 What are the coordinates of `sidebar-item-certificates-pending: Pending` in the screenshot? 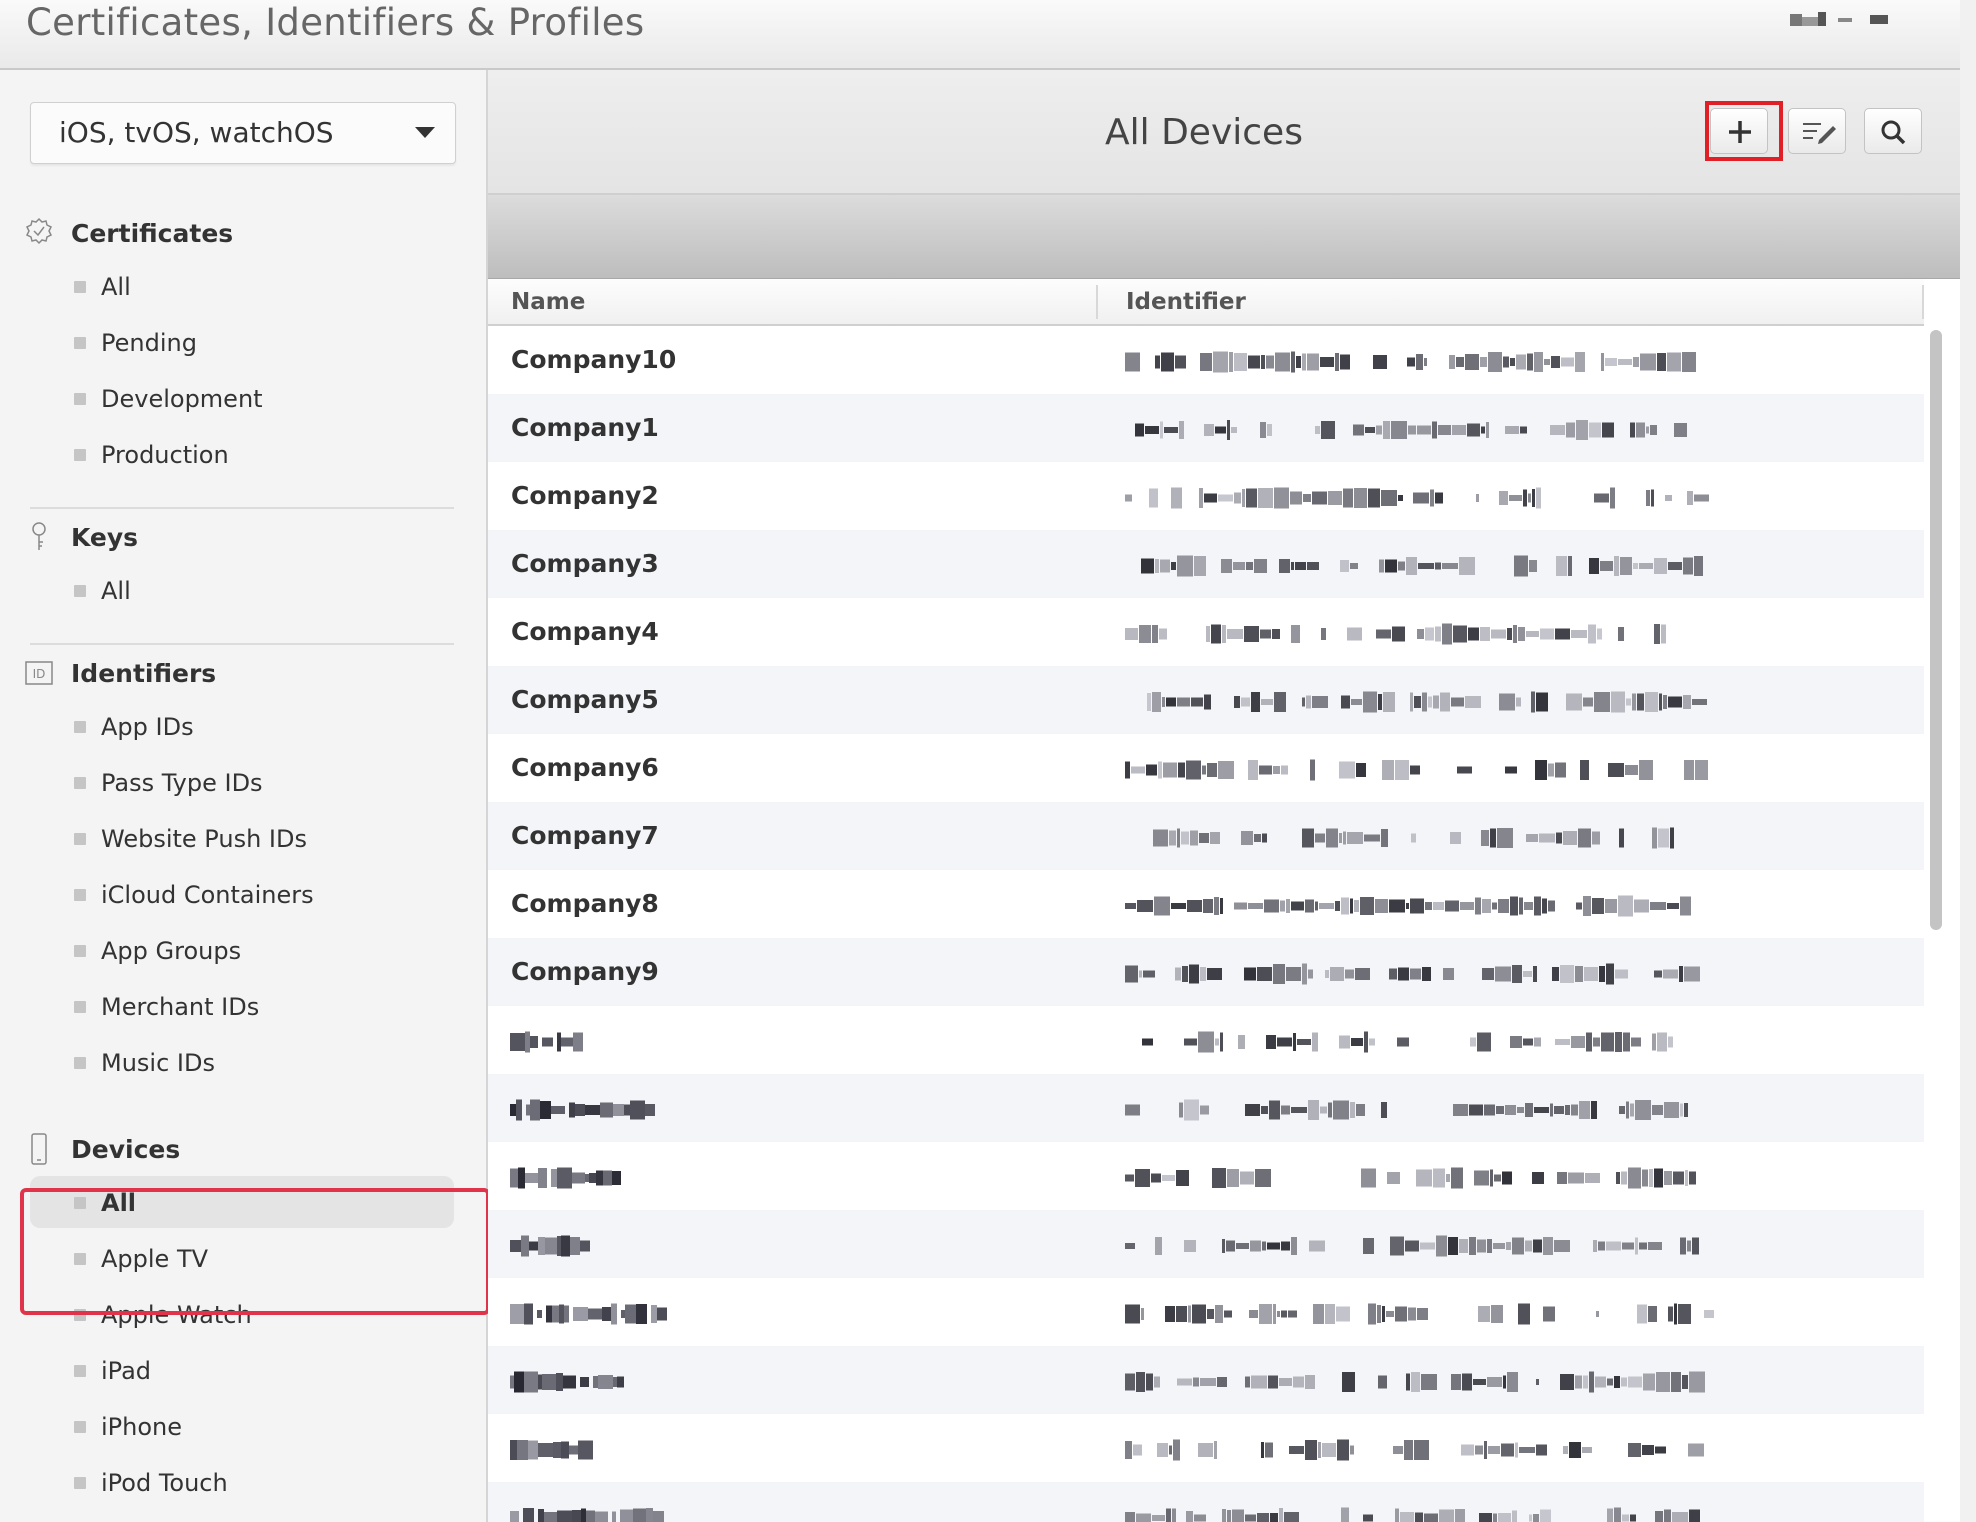 It's located at (242, 342).